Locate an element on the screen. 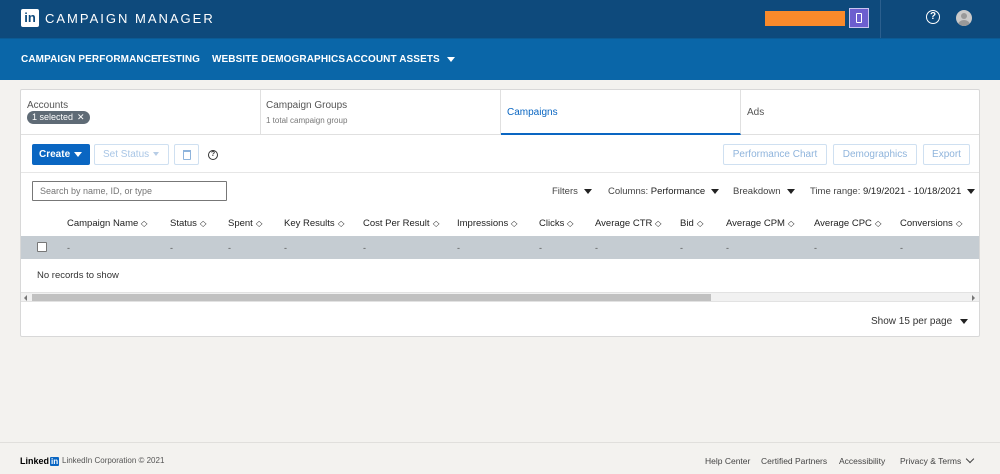 The width and height of the screenshot is (1000, 474). filters-dropdown: Filters is located at coordinates (572, 191).